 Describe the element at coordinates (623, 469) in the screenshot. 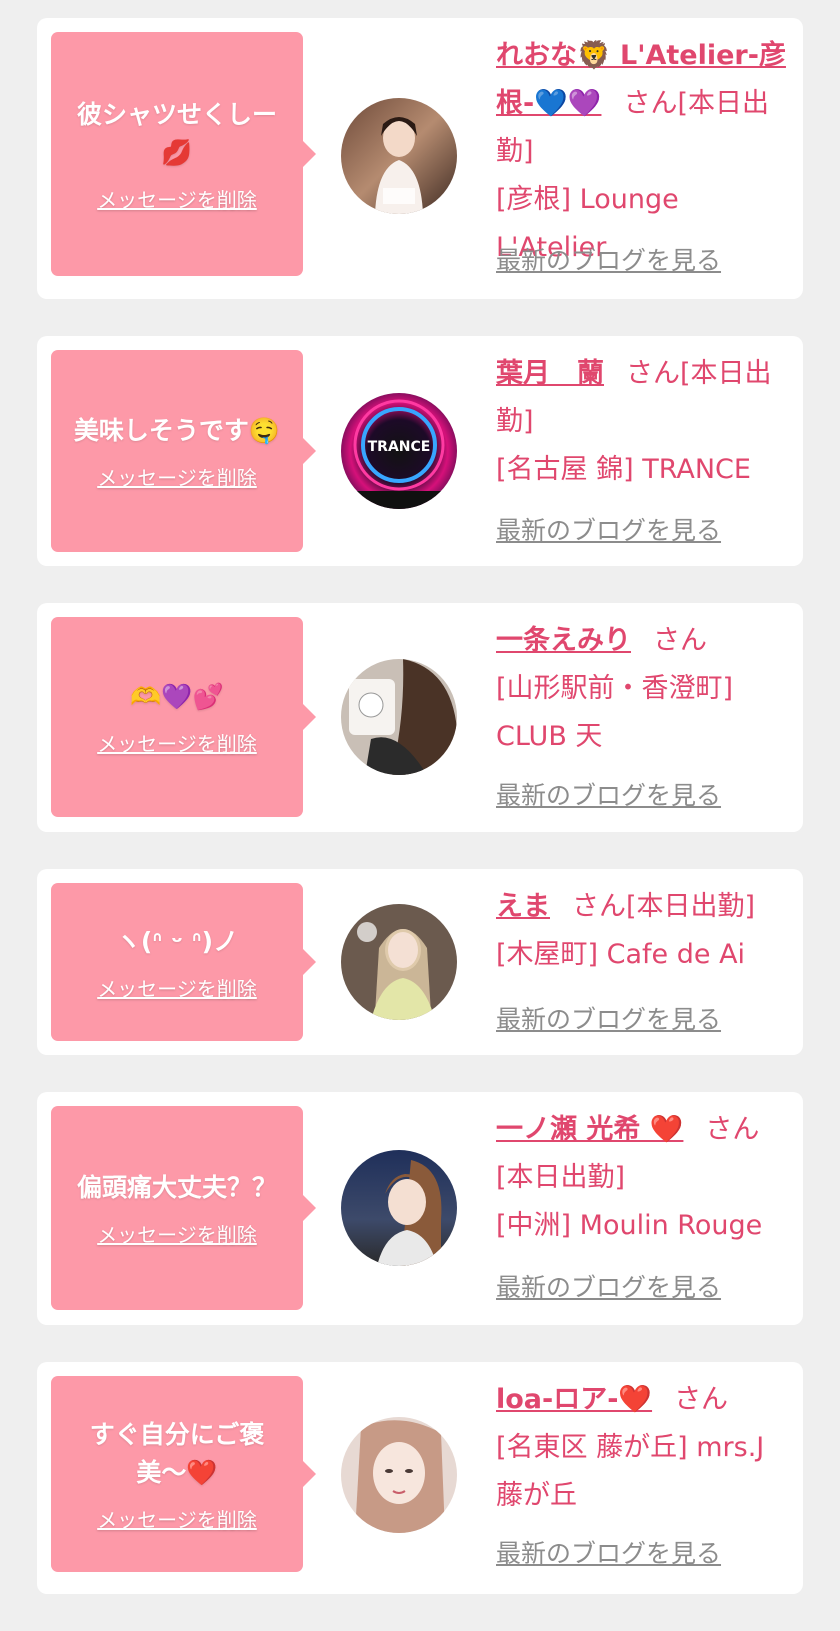

I see `shop-label: [名古屋 錦] TRANCE` at that location.